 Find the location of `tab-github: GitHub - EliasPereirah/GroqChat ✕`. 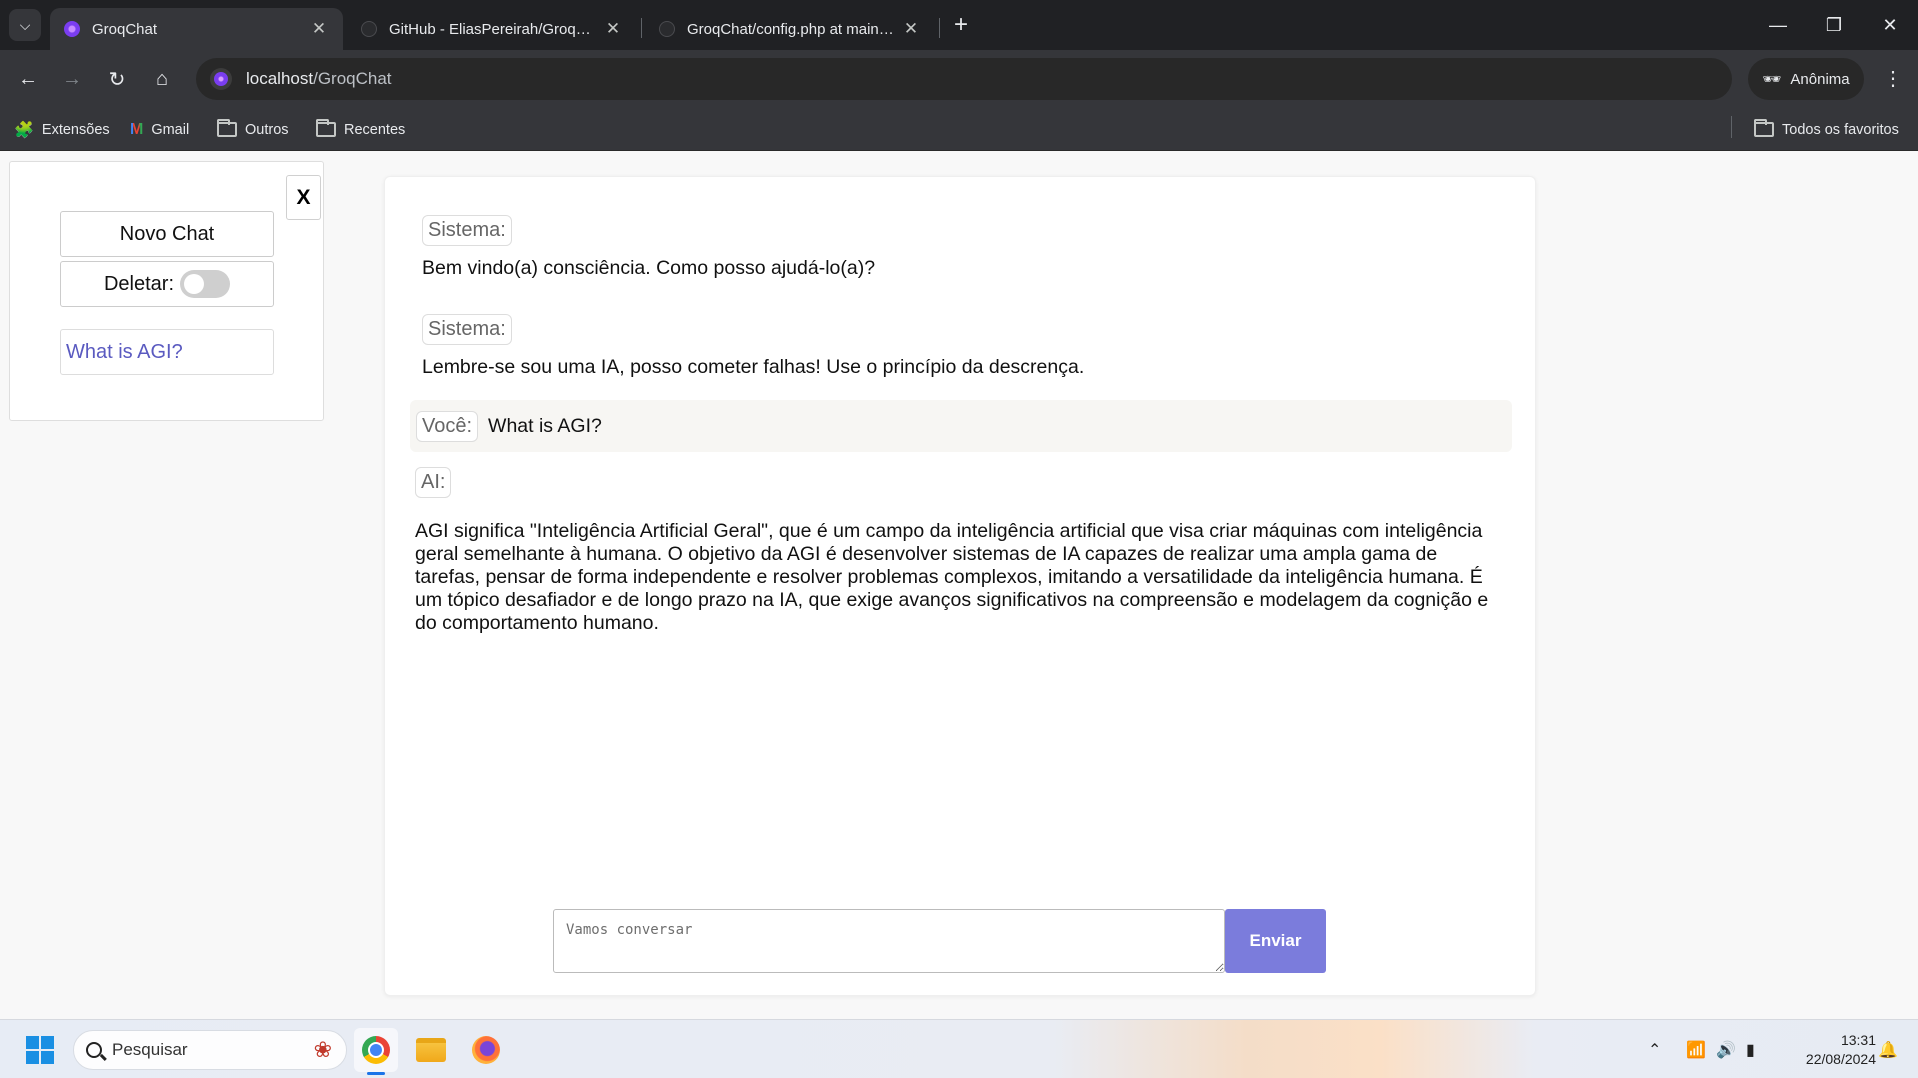

tab-github: GitHub - EliasPereirah/GroqChat ✕ is located at coordinates (492, 29).